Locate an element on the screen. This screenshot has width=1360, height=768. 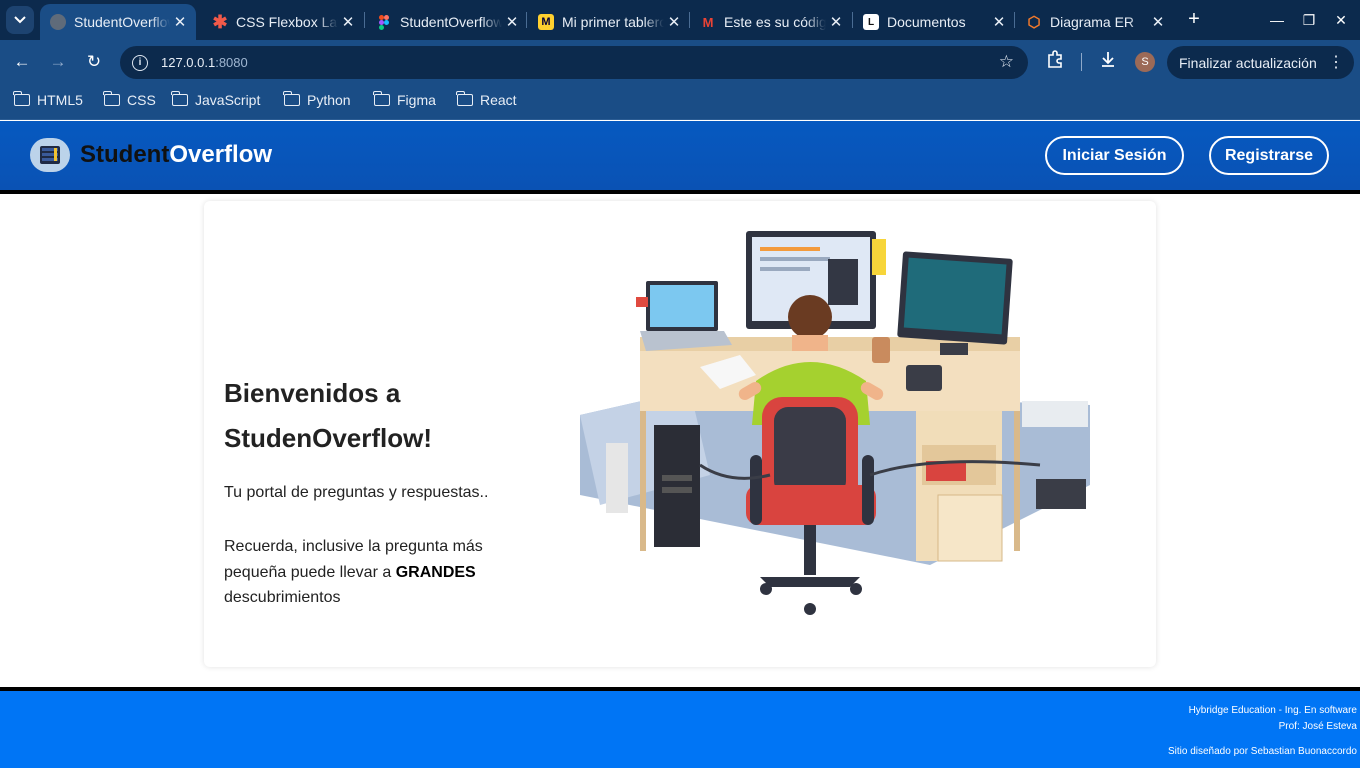
tab-search-button is located at coordinates (20, 20).